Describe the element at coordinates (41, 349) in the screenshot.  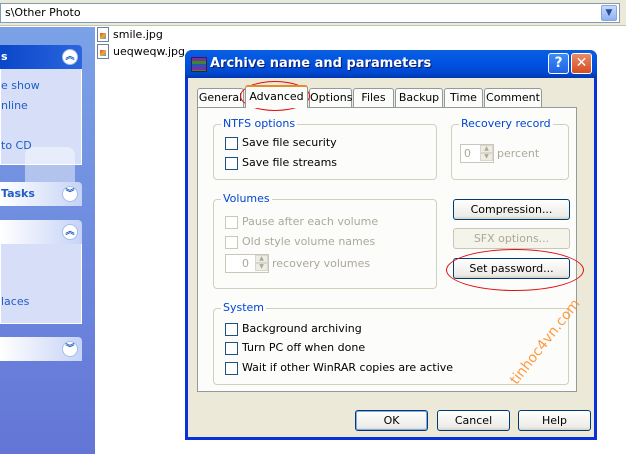
I see `taskpane-section-header-4: ︾` at that location.